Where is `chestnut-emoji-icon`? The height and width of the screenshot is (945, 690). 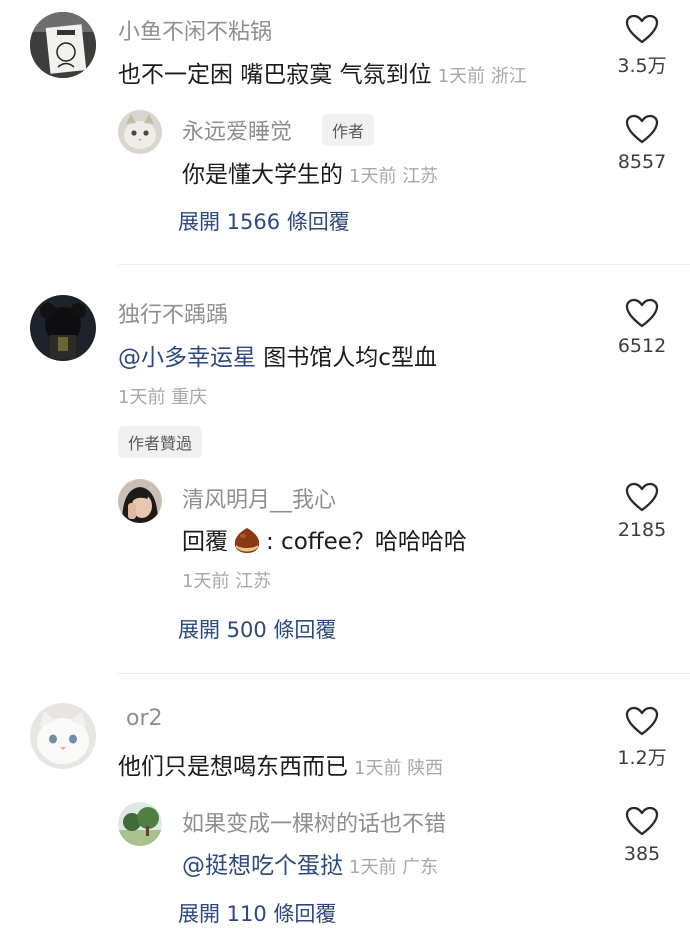
chestnut-emoji-icon is located at coordinates (247, 540).